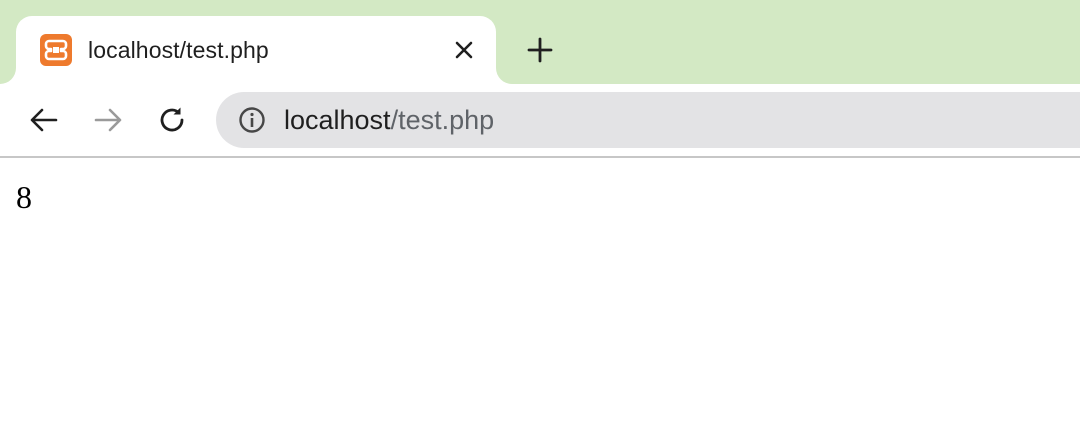  What do you see at coordinates (540, 157) in the screenshot?
I see `toolbar-divider` at bounding box center [540, 157].